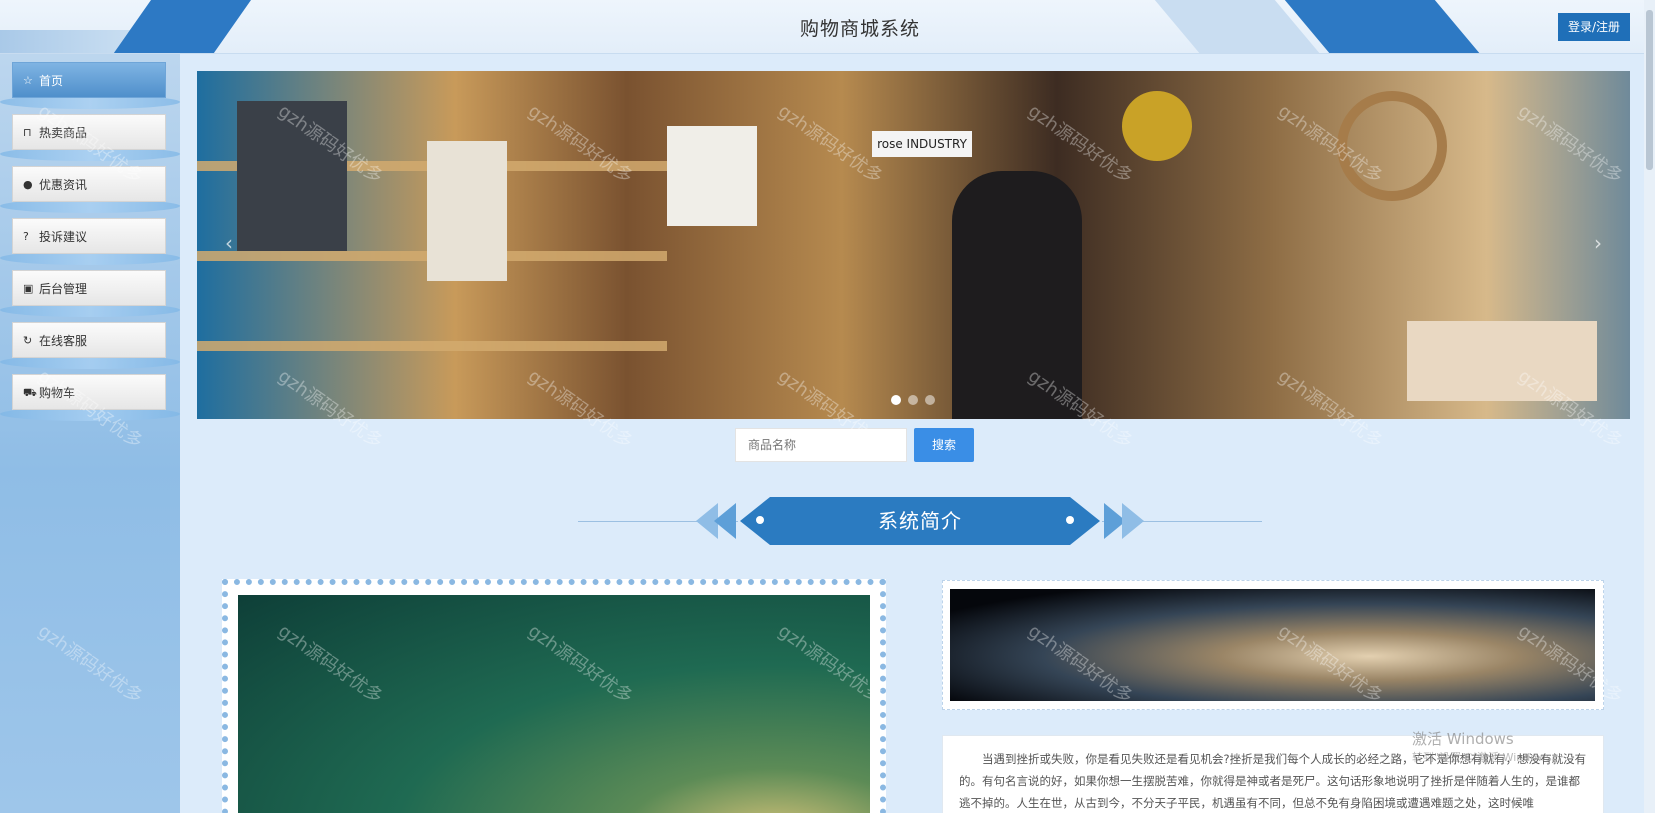 The height and width of the screenshot is (813, 1655). Describe the element at coordinates (89, 132) in the screenshot. I see `sidebar-item-hot-products: ⊓ 热卖商品` at that location.